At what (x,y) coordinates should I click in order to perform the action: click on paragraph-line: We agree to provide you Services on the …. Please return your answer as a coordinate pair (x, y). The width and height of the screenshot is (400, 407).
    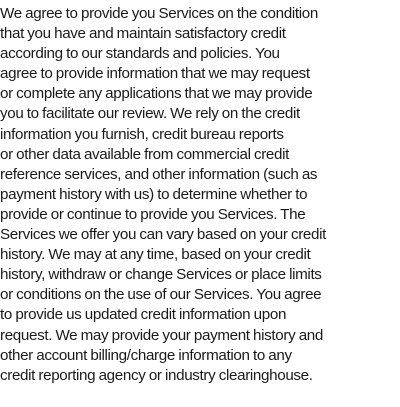
    Looking at the image, I should click on (159, 13).